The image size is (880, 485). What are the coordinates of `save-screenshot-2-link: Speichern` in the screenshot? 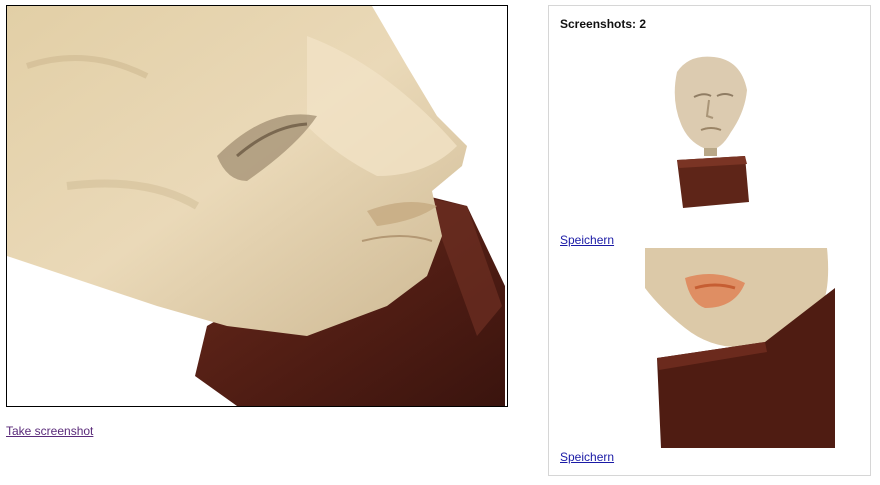 It's located at (587, 457).